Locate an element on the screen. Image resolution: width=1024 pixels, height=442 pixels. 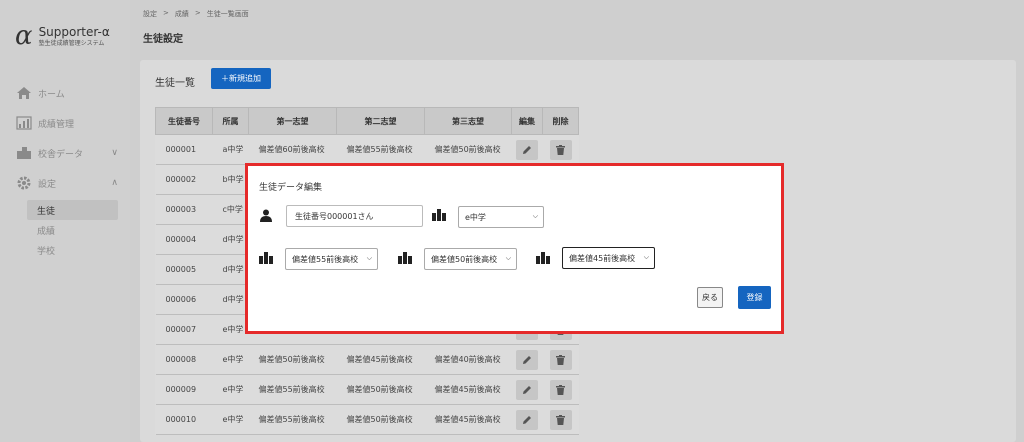
sidebar-item-home: ホーム is located at coordinates (65, 93).